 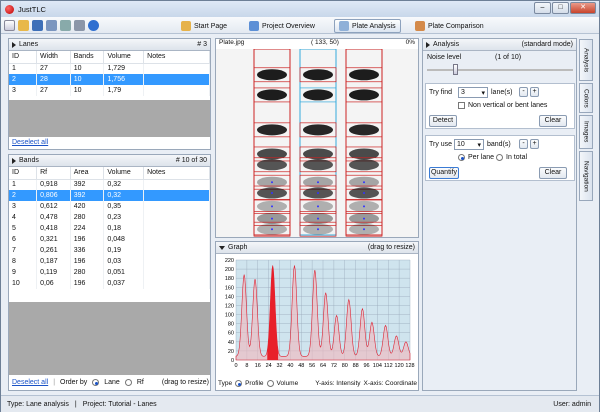 What do you see at coordinates (93, 25) in the screenshot?
I see `help-icon` at bounding box center [93, 25].